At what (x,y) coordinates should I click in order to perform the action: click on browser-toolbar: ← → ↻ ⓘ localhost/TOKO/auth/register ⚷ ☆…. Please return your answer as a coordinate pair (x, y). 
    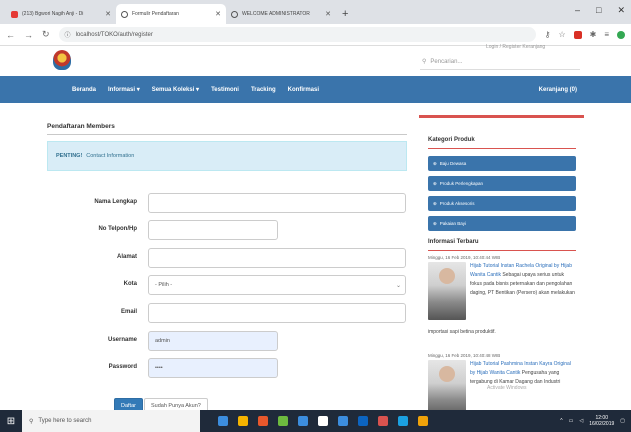
    Looking at the image, I should click on (315, 35).